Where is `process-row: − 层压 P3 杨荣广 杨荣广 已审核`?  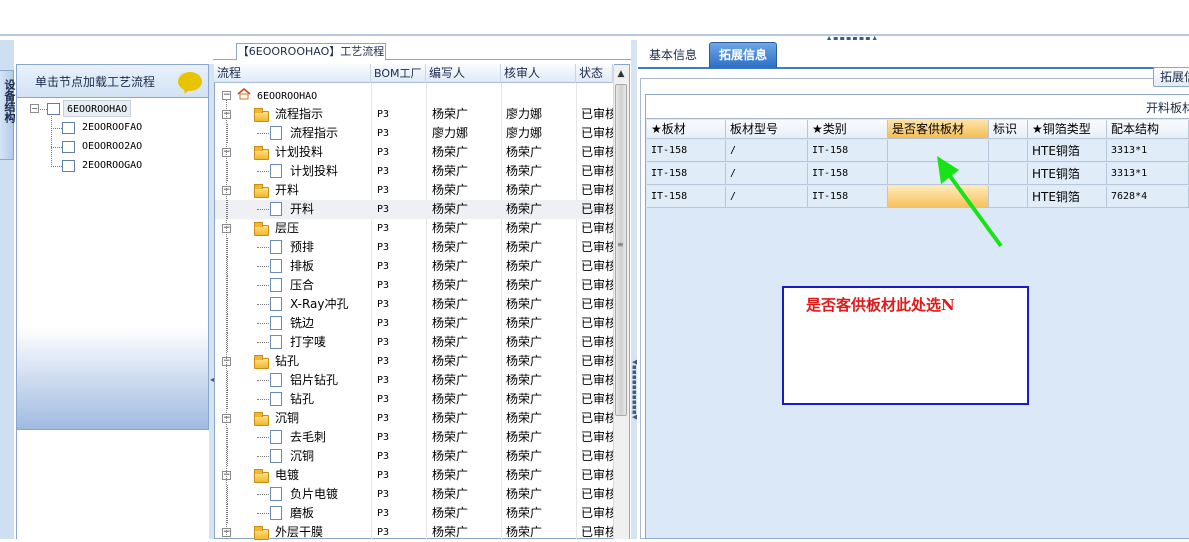
process-row: − 层压 P3 杨荣广 杨荣广 已审核 is located at coordinates (414, 228).